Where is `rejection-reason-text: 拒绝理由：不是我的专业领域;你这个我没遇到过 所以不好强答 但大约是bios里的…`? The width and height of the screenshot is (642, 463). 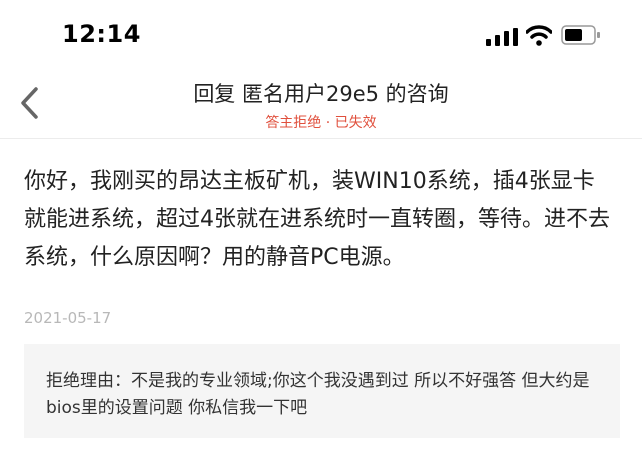 rejection-reason-text: 拒绝理由：不是我的专业领域;你这个我没遇到过 所以不好强答 但大约是bios里的… is located at coordinates (318, 394).